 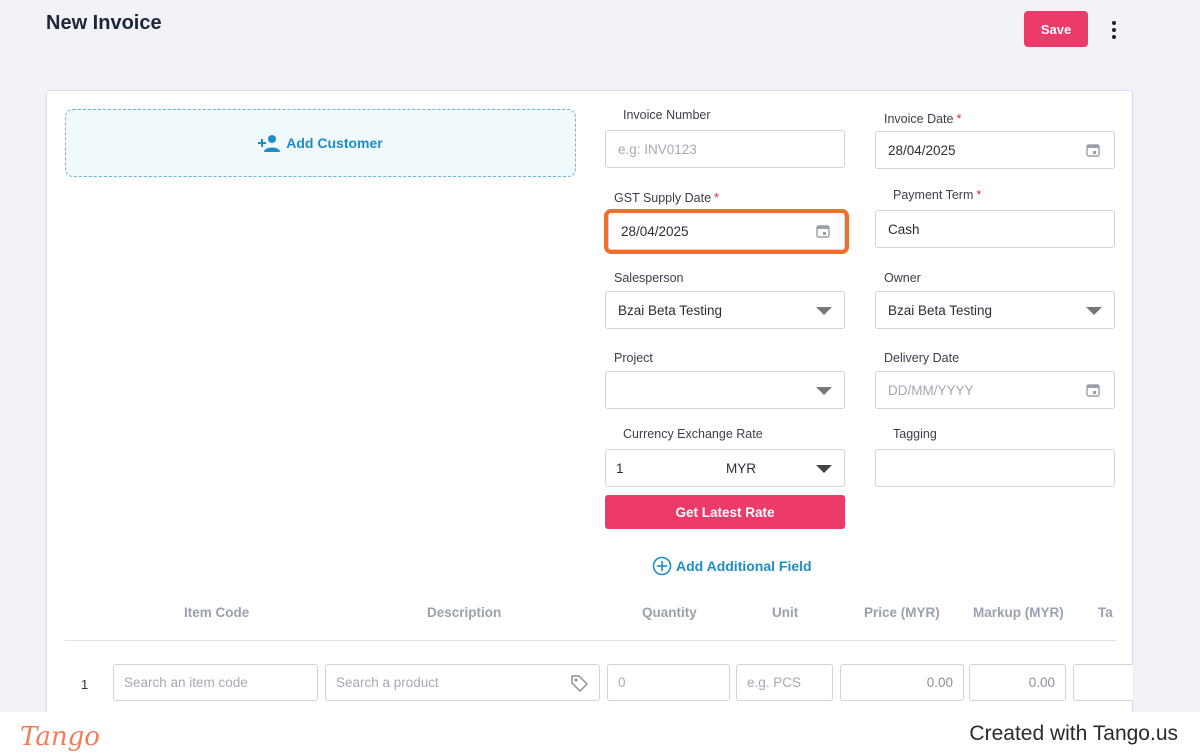 I want to click on row-number: 1, so click(x=85, y=684).